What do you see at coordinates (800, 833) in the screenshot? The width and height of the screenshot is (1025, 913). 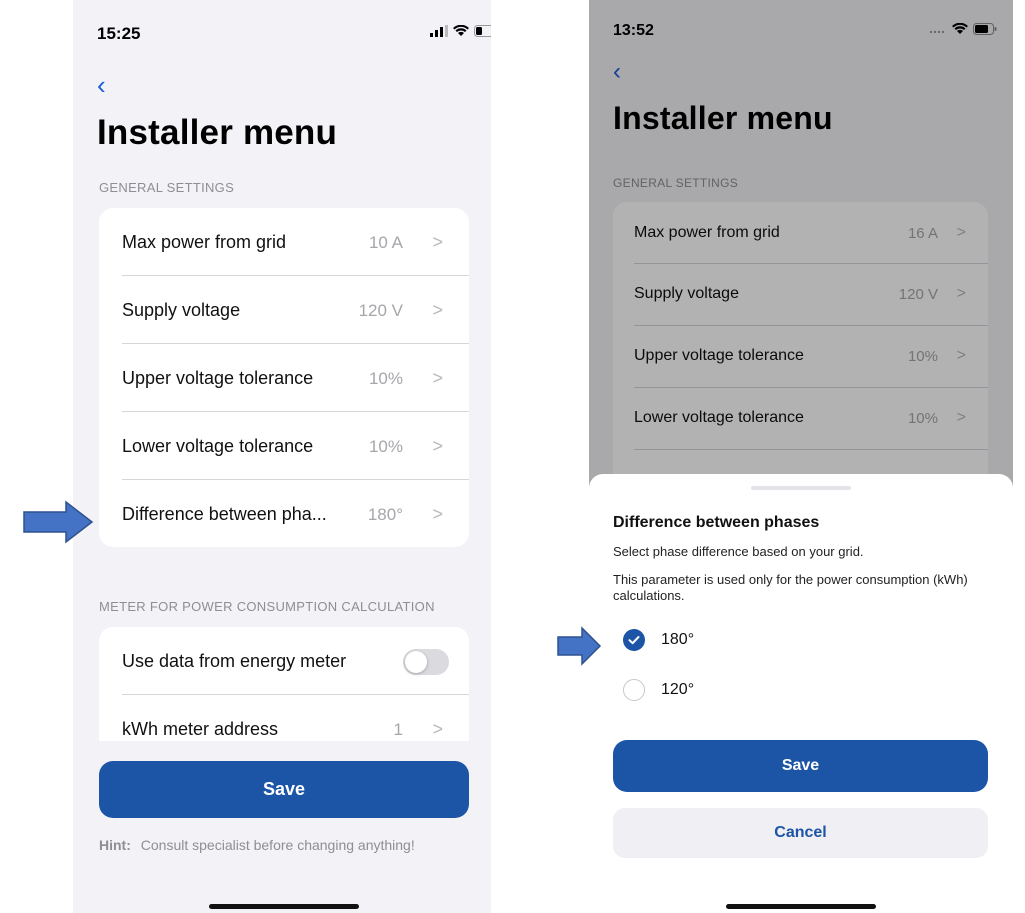 I see `cancel-button: Cancel` at bounding box center [800, 833].